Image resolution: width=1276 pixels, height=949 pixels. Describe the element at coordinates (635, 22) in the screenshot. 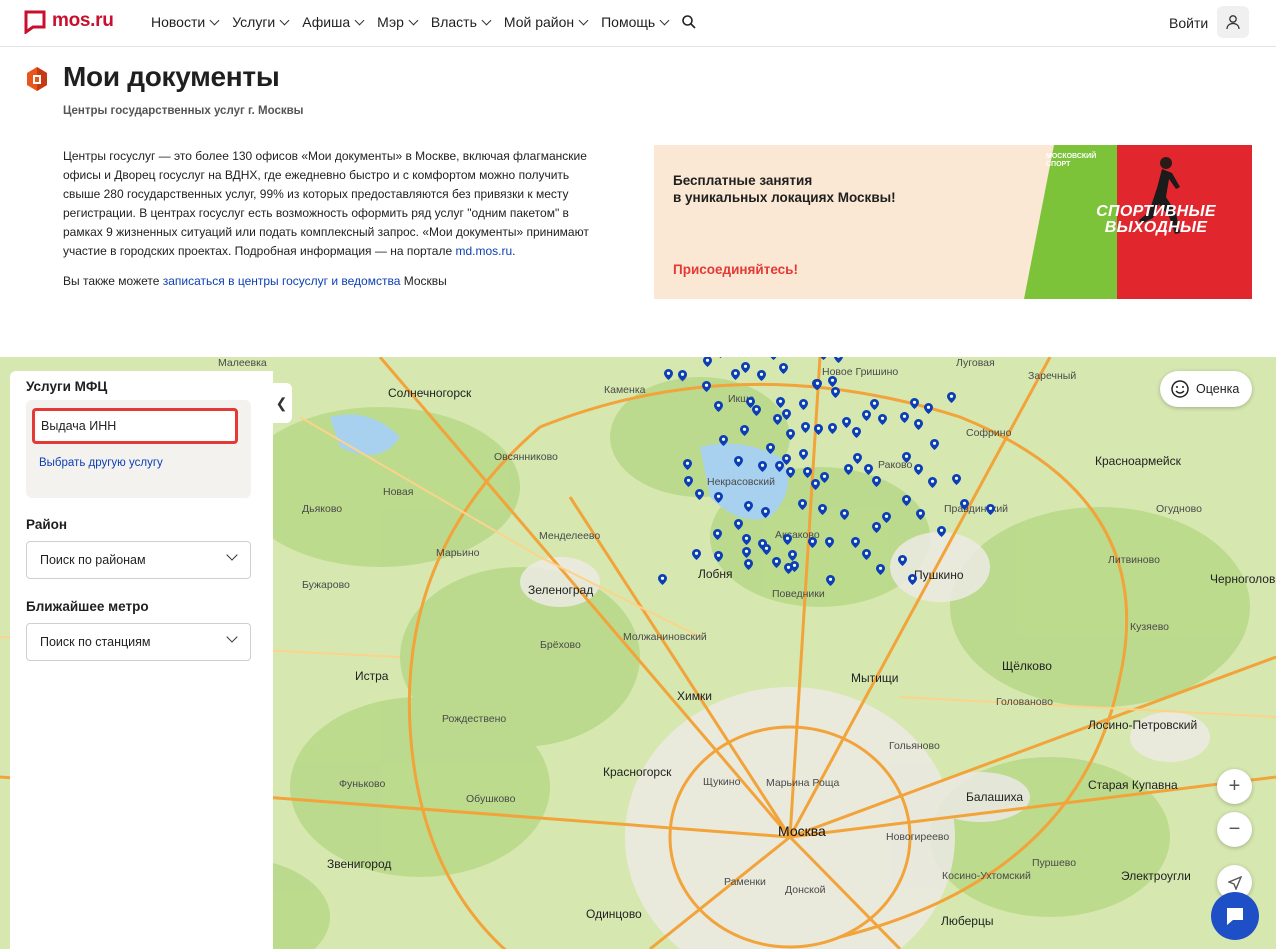

I see `nav-help: Помощь` at that location.